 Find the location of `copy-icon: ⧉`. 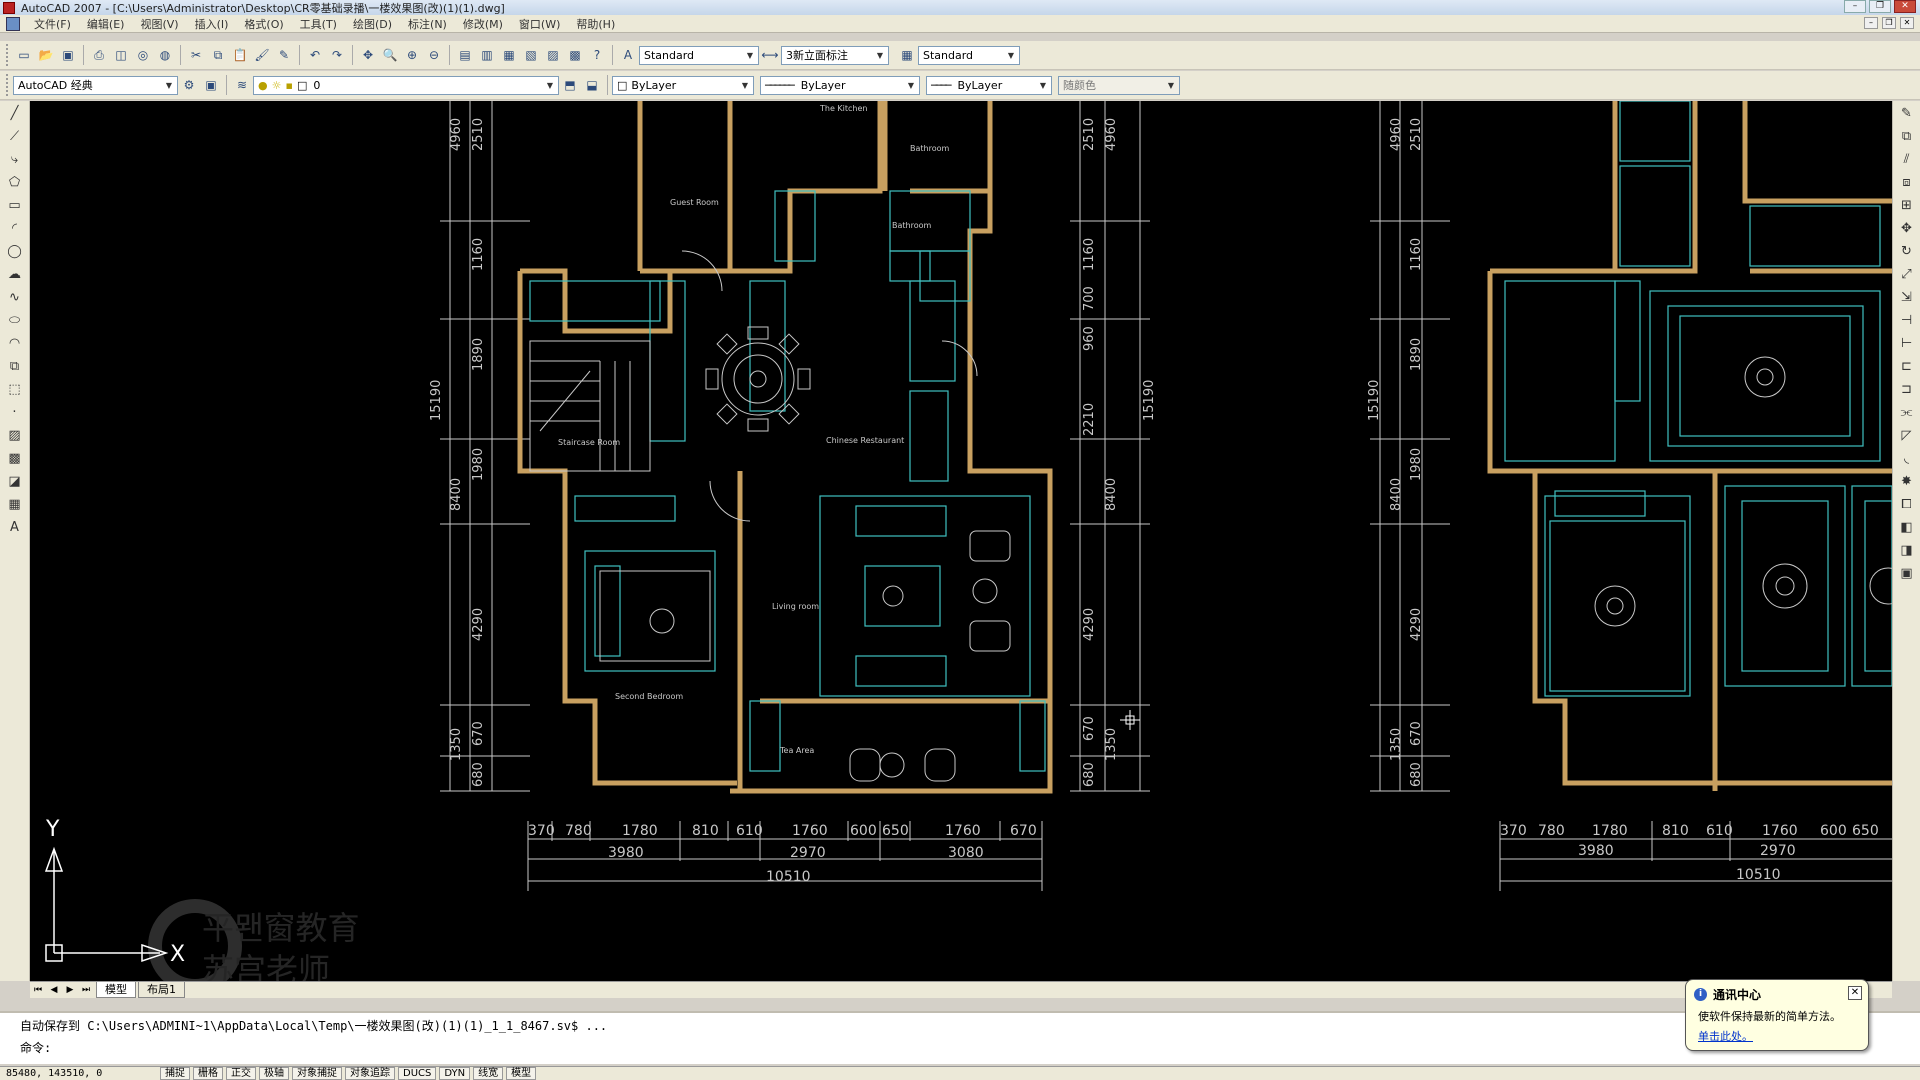

copy-icon: ⧉ is located at coordinates (218, 55).